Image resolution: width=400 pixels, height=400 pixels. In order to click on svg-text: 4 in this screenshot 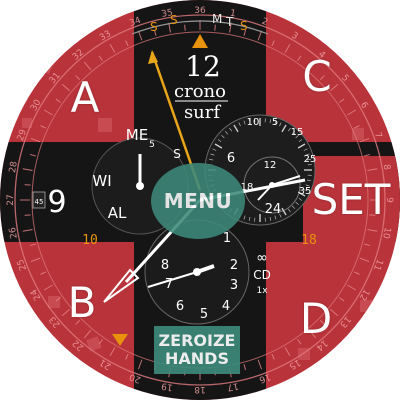, I will do `click(226, 306)`.